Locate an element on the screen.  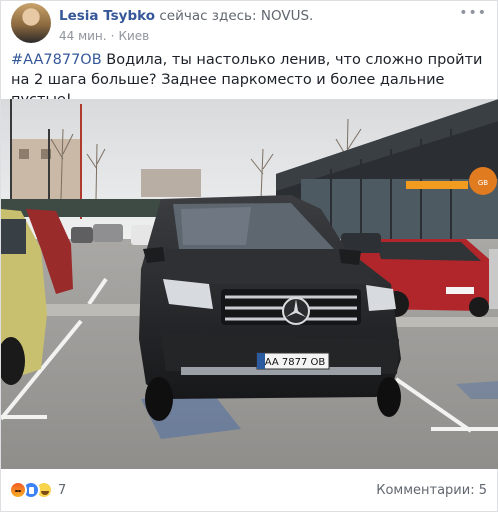
ellipsis-icon: ••• is located at coordinates (473, 13).